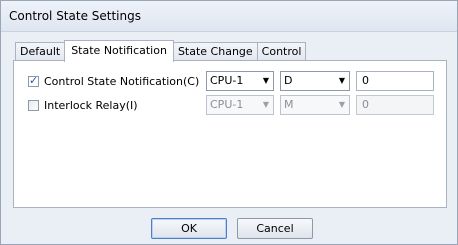 Image resolution: width=458 pixels, height=245 pixels. What do you see at coordinates (289, 104) in the screenshot?
I see `interlock-device-select-value: M` at bounding box center [289, 104].